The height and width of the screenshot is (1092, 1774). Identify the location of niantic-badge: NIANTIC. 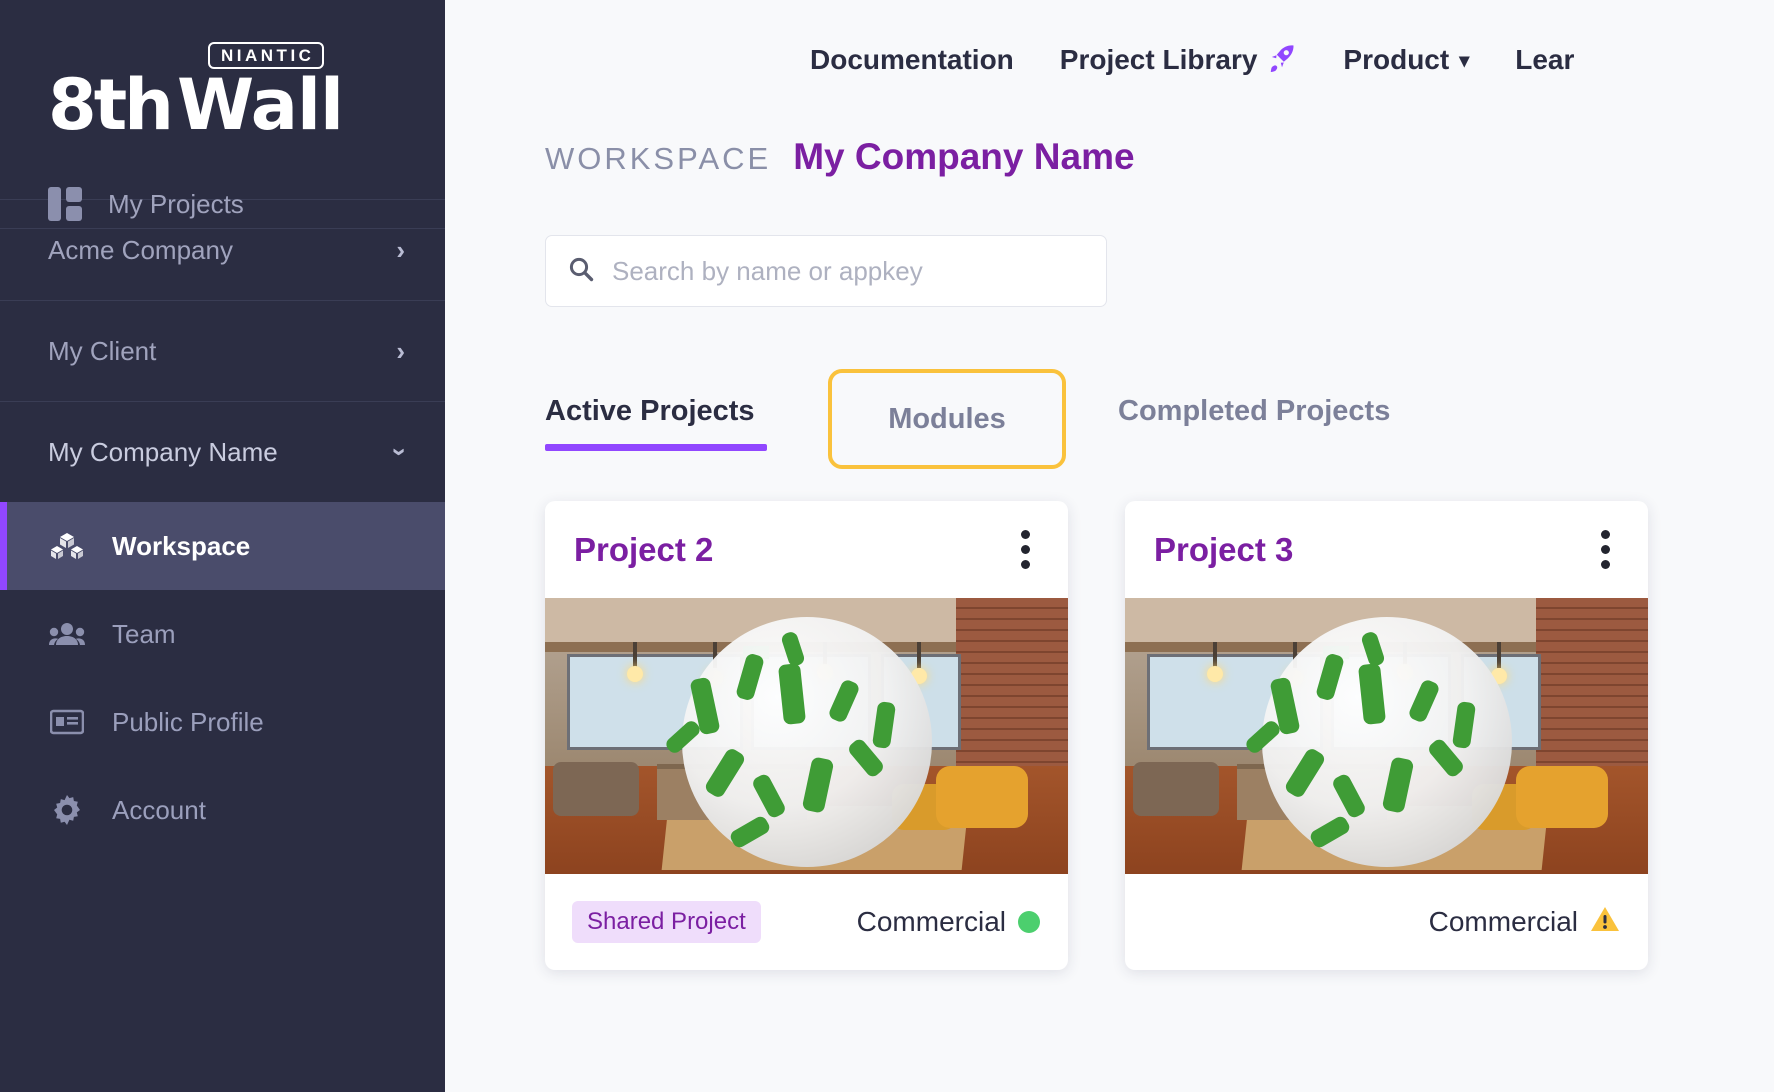
(266, 55).